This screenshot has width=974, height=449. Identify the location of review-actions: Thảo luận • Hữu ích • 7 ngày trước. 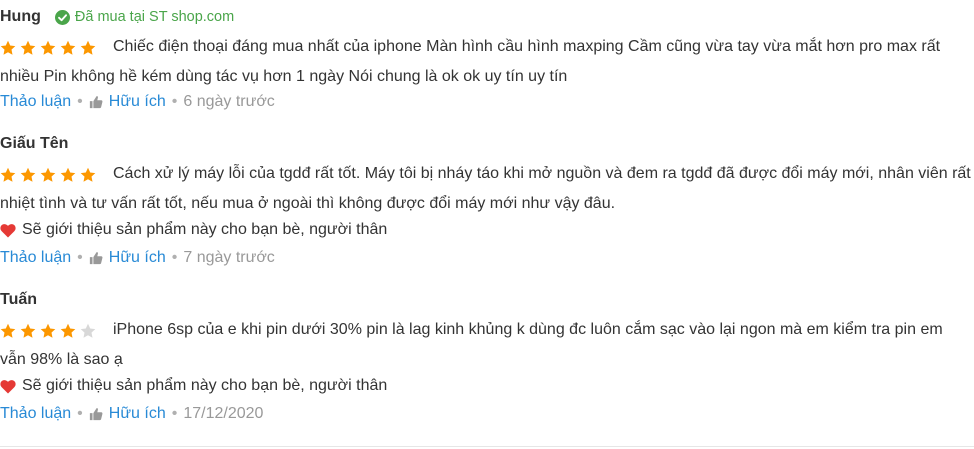
(137, 258).